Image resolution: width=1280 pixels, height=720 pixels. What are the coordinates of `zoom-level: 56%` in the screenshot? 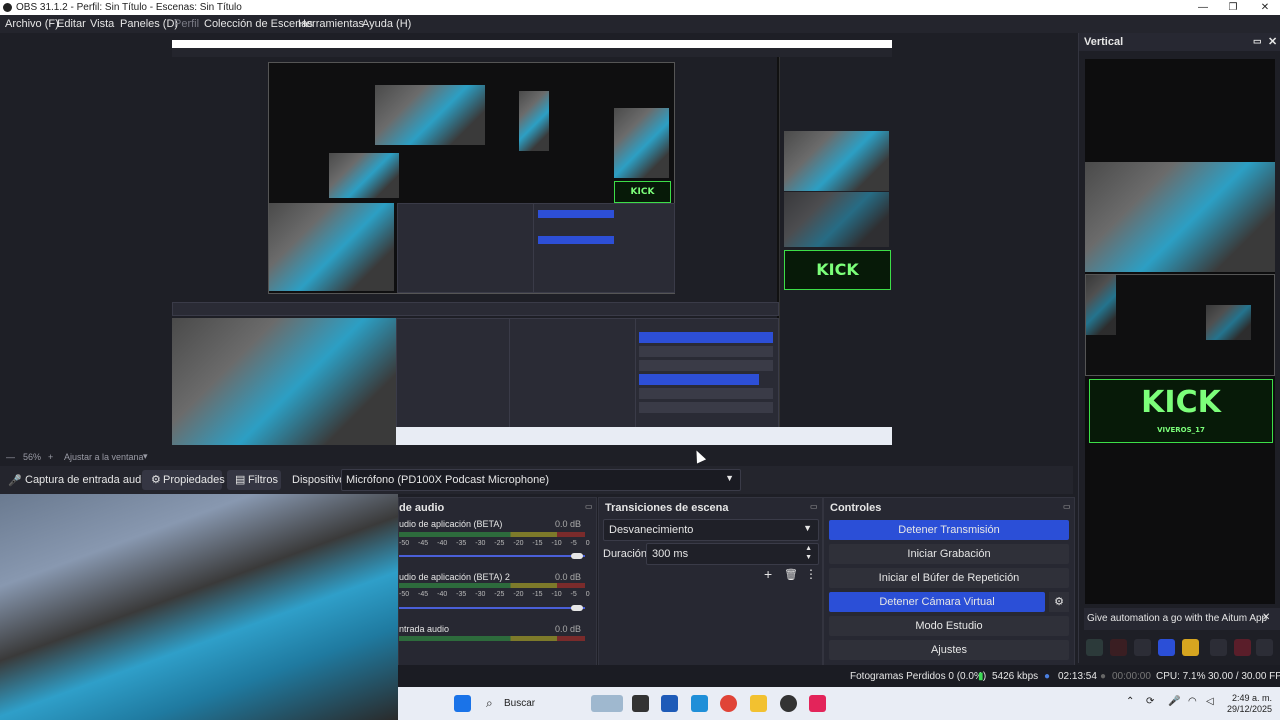 It's located at (32, 457).